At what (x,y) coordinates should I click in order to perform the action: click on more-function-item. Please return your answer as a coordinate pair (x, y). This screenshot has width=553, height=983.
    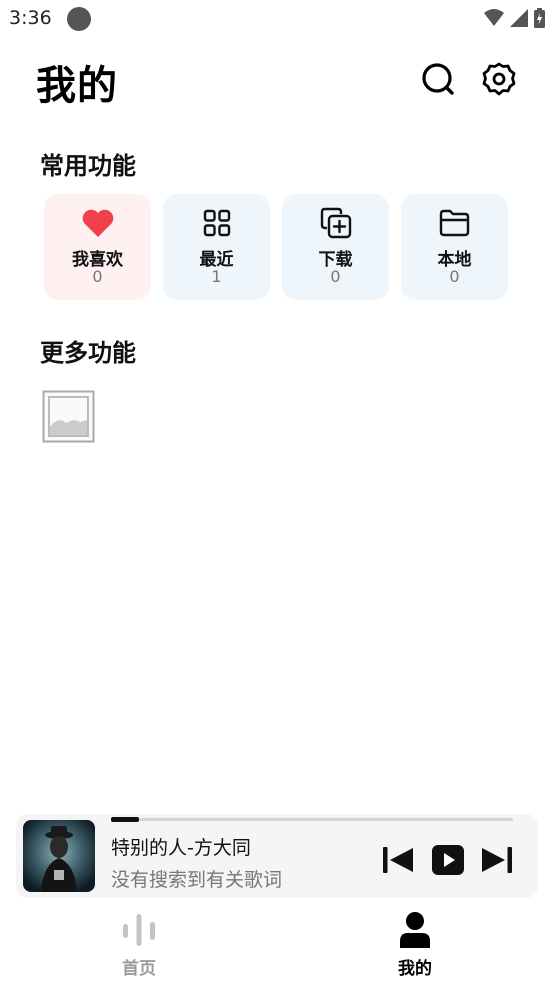
    Looking at the image, I should click on (68, 416).